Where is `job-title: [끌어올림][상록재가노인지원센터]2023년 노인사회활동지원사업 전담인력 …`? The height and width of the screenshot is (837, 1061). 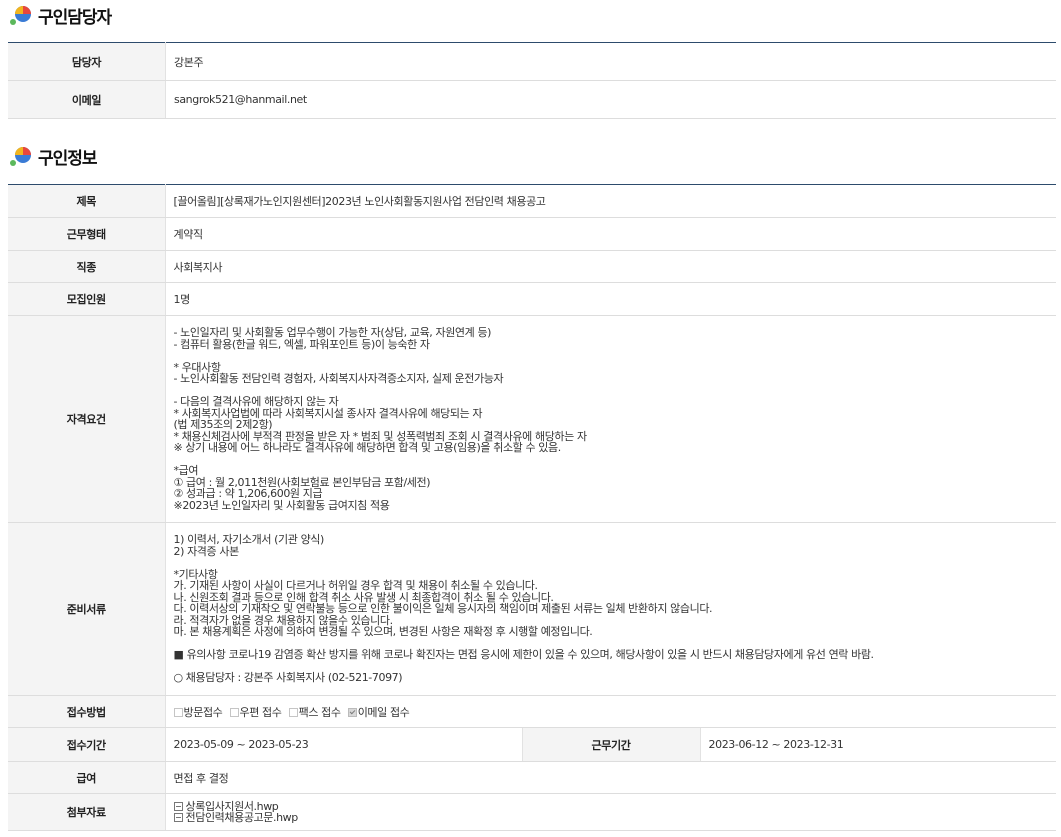 job-title: [끌어올림][상록재가노인지원센터]2023년 노인사회활동지원사업 전담인력 … is located at coordinates (611, 201).